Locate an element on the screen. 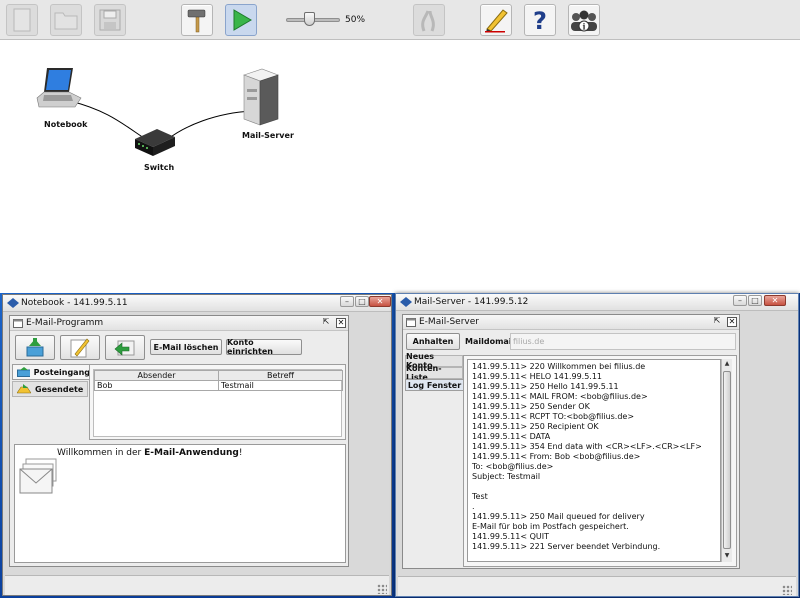 The image size is (800, 598). zoom-slider-thumb is located at coordinates (309, 19).